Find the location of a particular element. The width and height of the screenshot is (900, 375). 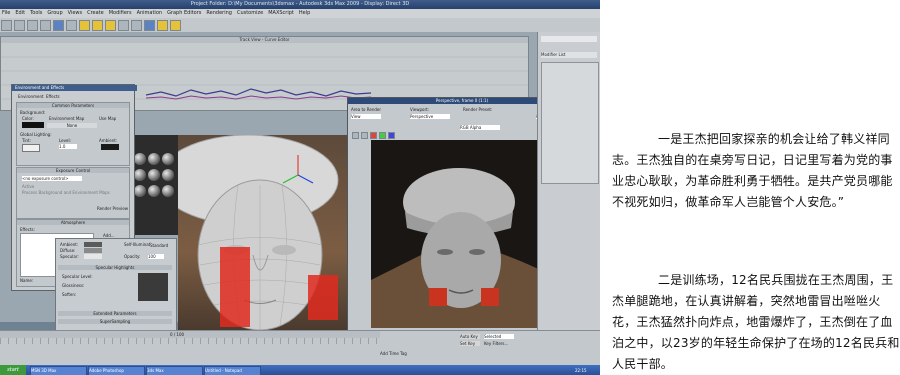

move-icon is located at coordinates (84, 25).